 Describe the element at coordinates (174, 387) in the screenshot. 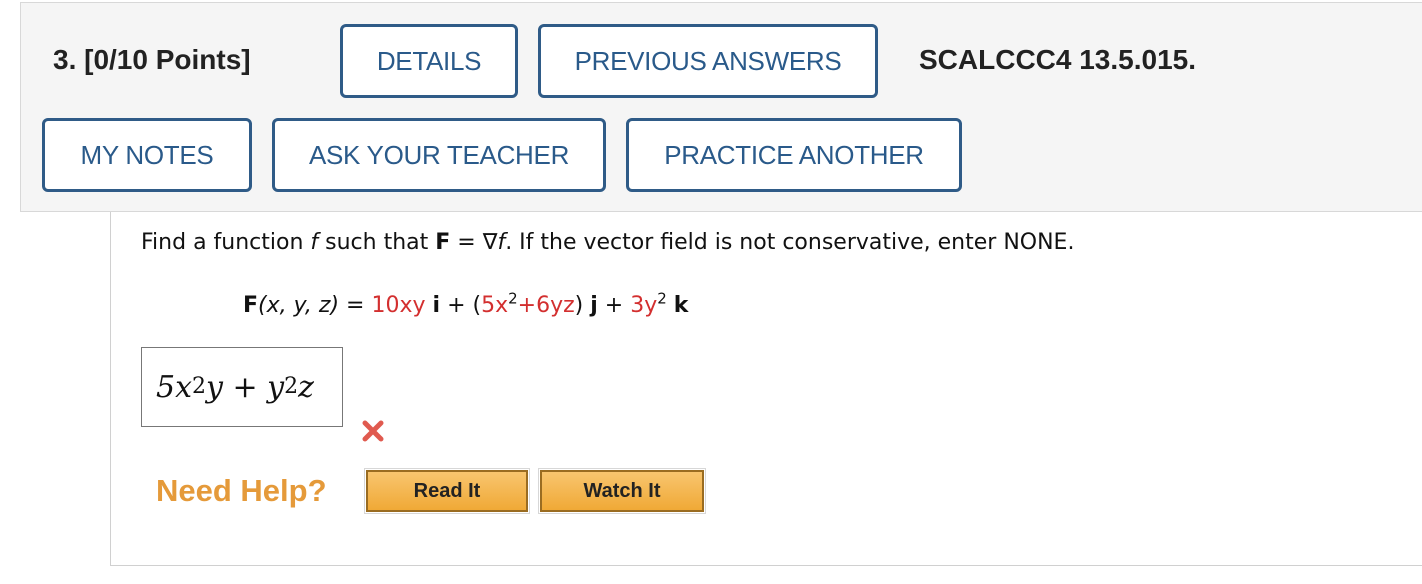

I see `answer-text: 5x` at that location.